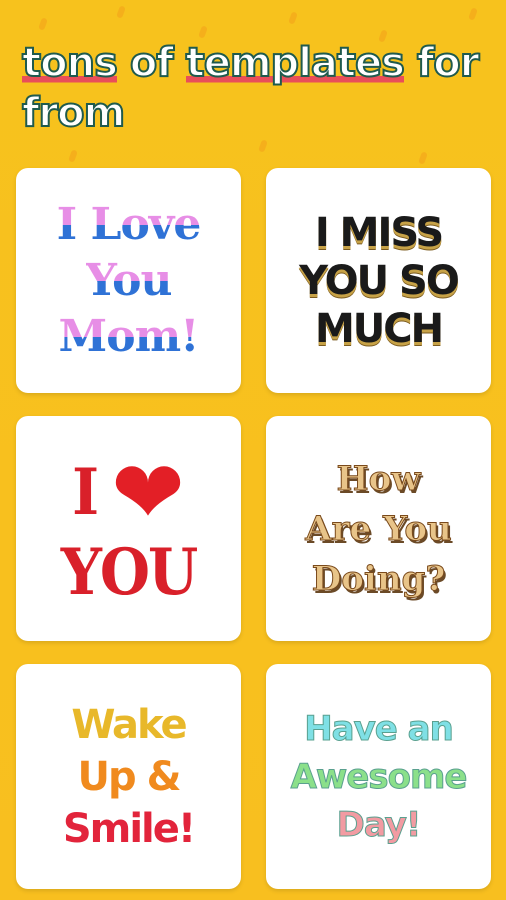 This screenshot has width=506, height=900. What do you see at coordinates (129, 225) in the screenshot?
I see `template-text: I Love` at bounding box center [129, 225].